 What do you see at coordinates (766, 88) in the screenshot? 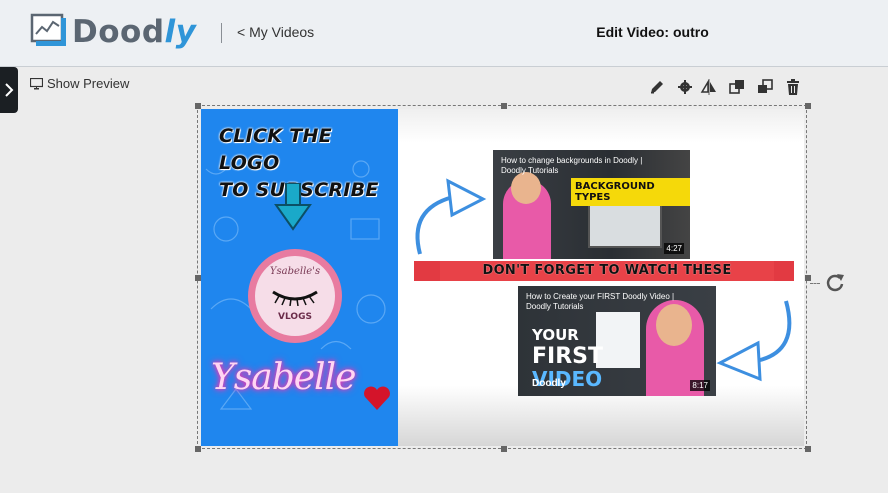
I see `send-backward-icon` at bounding box center [766, 88].